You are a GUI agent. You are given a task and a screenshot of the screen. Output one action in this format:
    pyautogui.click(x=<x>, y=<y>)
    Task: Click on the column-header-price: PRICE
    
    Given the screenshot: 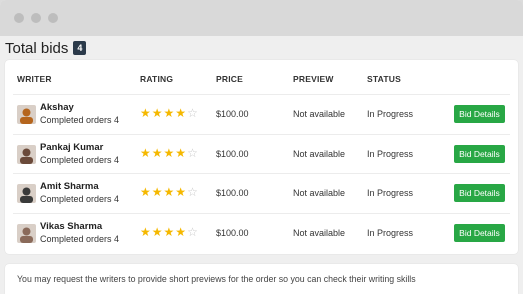 What is the action you would take?
    pyautogui.click(x=229, y=79)
    